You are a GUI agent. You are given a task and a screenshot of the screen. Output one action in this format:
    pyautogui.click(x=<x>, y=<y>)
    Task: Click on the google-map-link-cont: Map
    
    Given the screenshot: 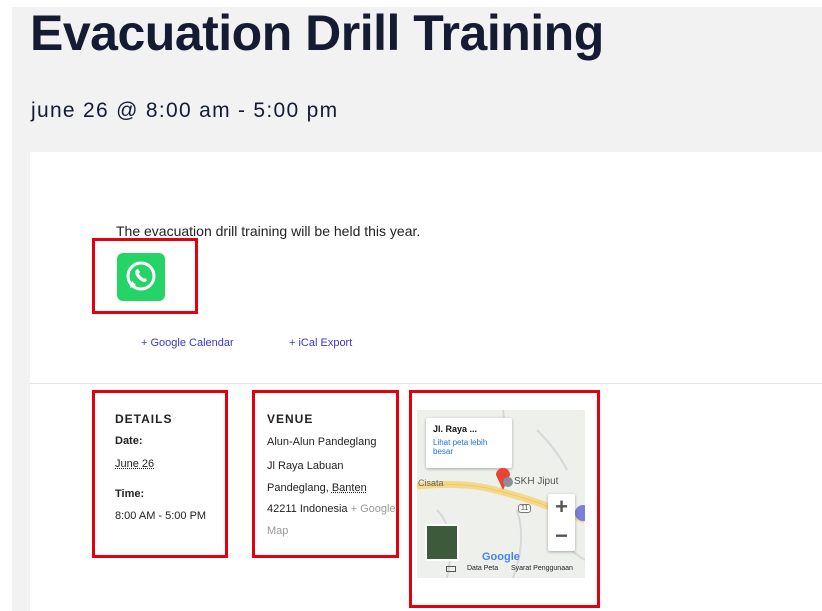 What is the action you would take?
    pyautogui.click(x=277, y=531)
    